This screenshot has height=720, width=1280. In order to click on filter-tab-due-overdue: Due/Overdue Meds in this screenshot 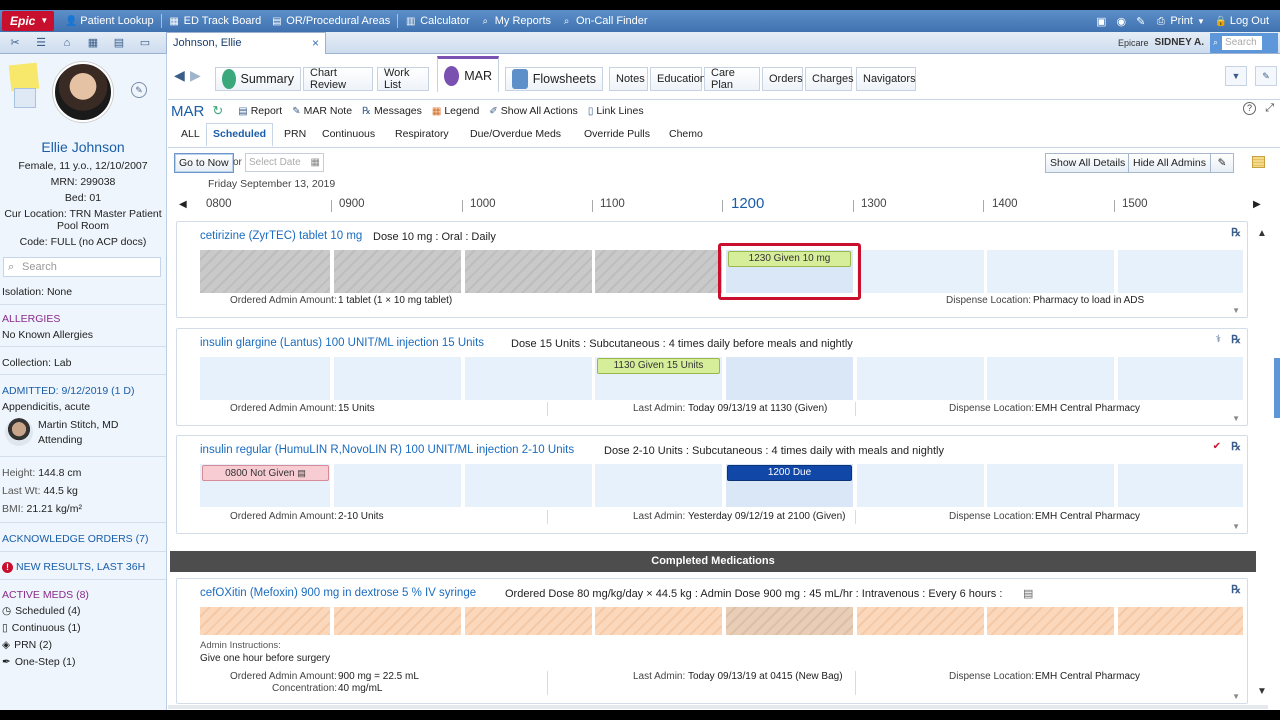, I will do `click(515, 134)`.